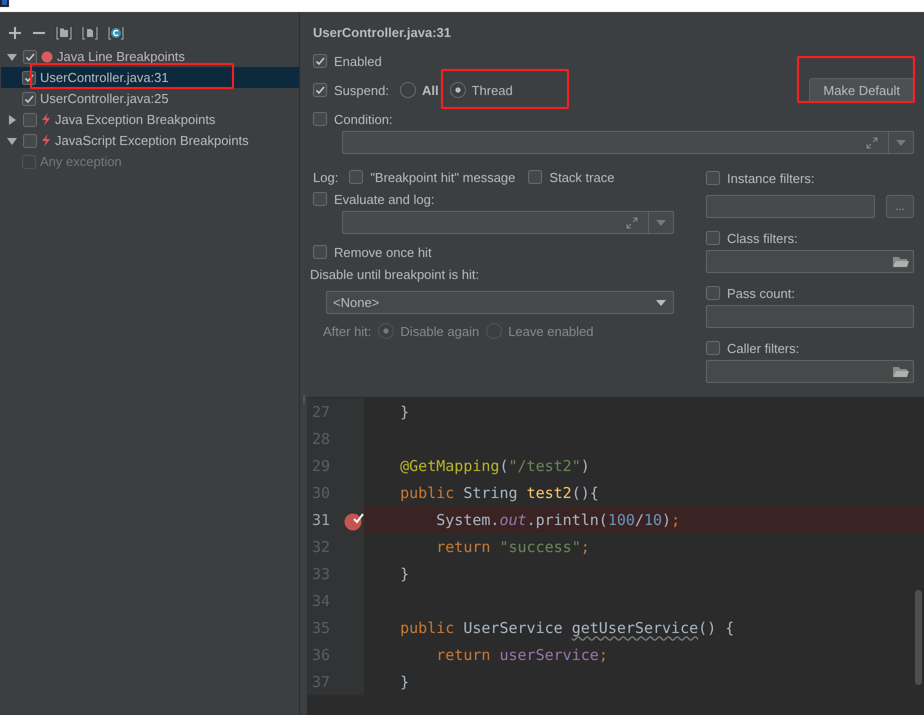  Describe the element at coordinates (551, 331) in the screenshot. I see `radio-label: Leave enabled` at that location.